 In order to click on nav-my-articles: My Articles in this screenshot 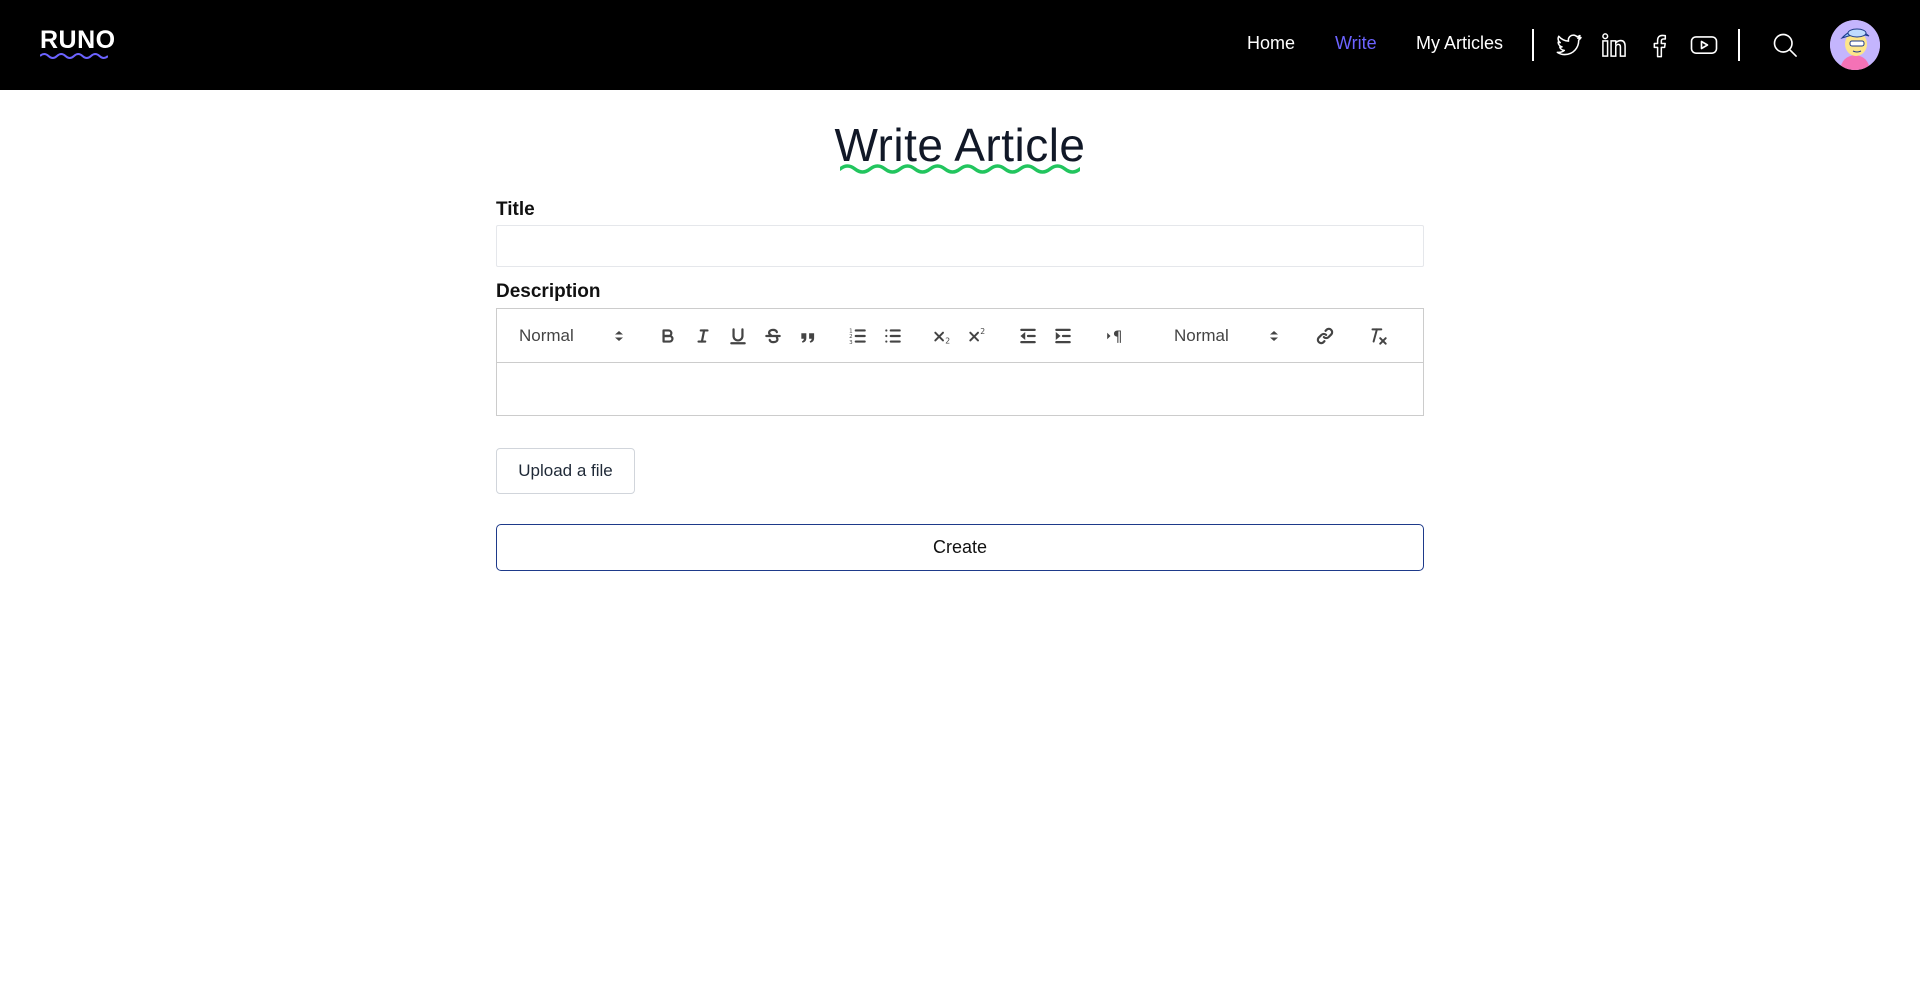, I will do `click(1459, 43)`.